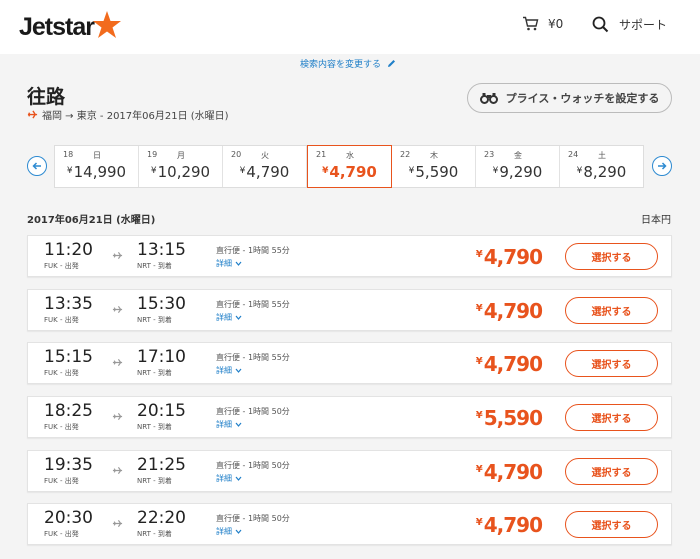 This screenshot has width=700, height=559. Describe the element at coordinates (68, 465) in the screenshot. I see `departure-time: 19:35` at that location.